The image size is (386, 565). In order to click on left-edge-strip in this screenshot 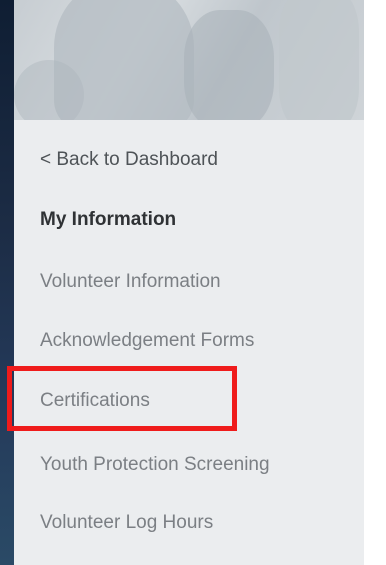, I will do `click(7, 282)`.